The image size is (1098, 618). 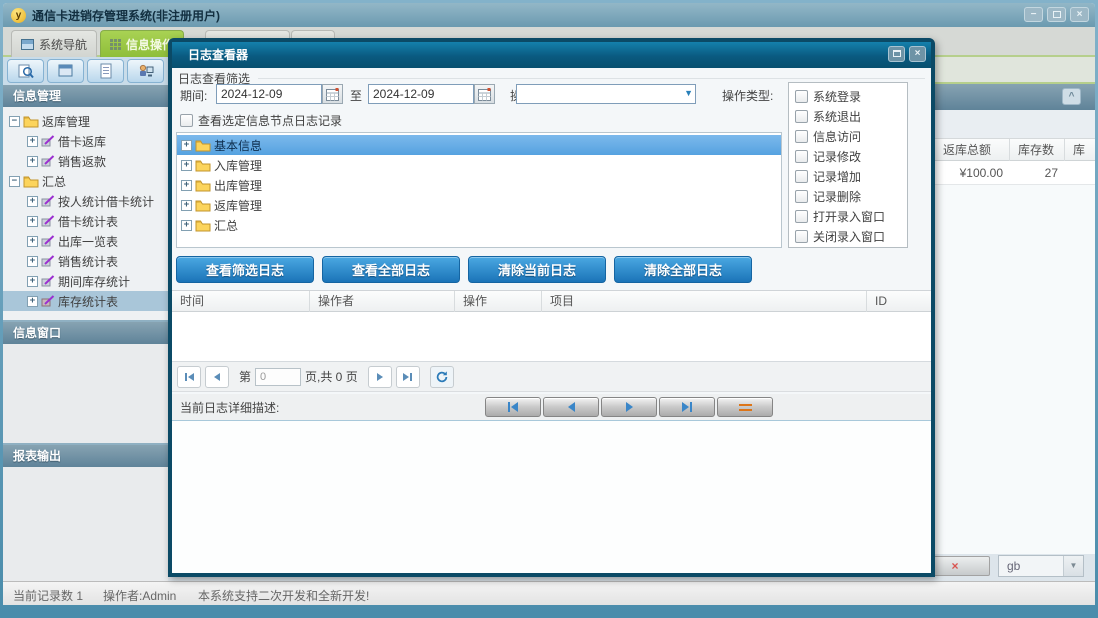 I want to click on next-page-icon, so click(x=379, y=376).